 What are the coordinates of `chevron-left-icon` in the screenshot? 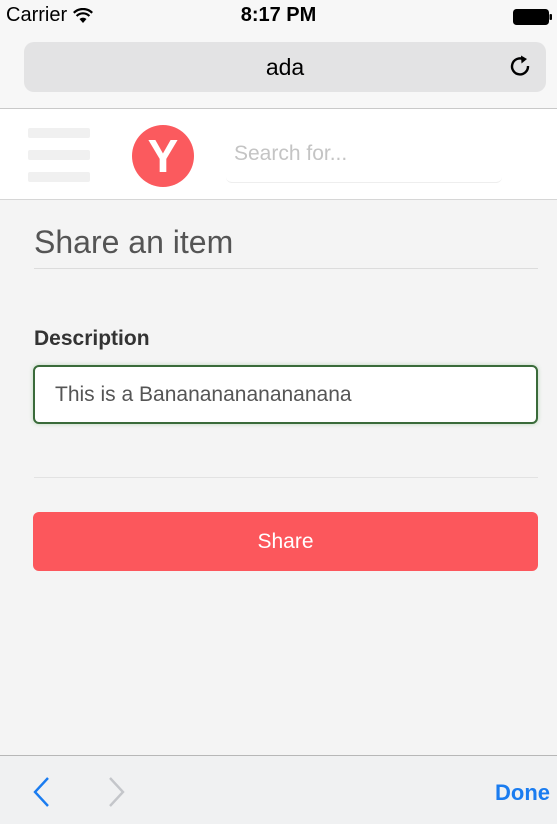 It's located at (42, 792).